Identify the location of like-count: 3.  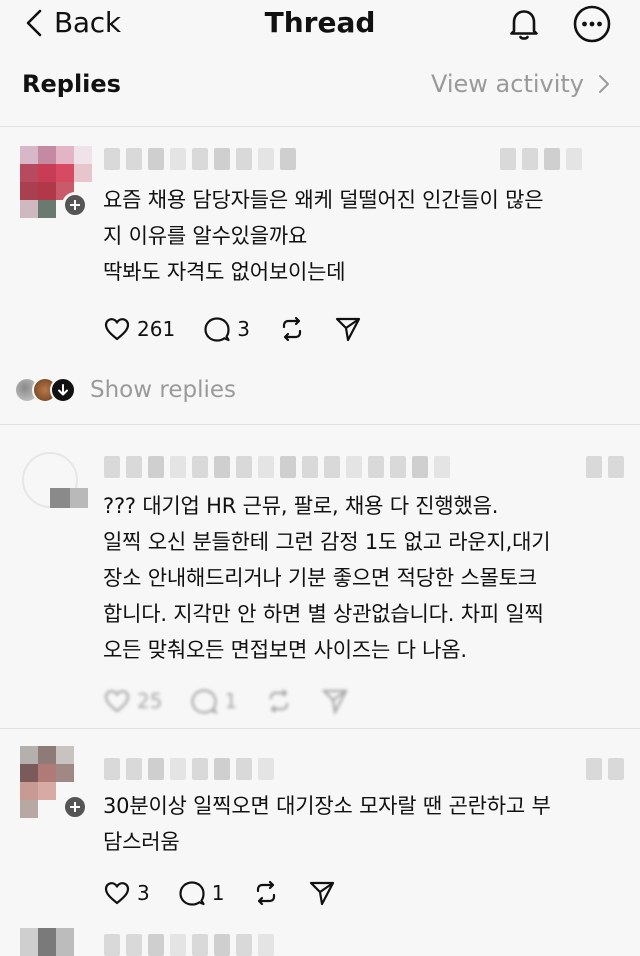
(143, 893).